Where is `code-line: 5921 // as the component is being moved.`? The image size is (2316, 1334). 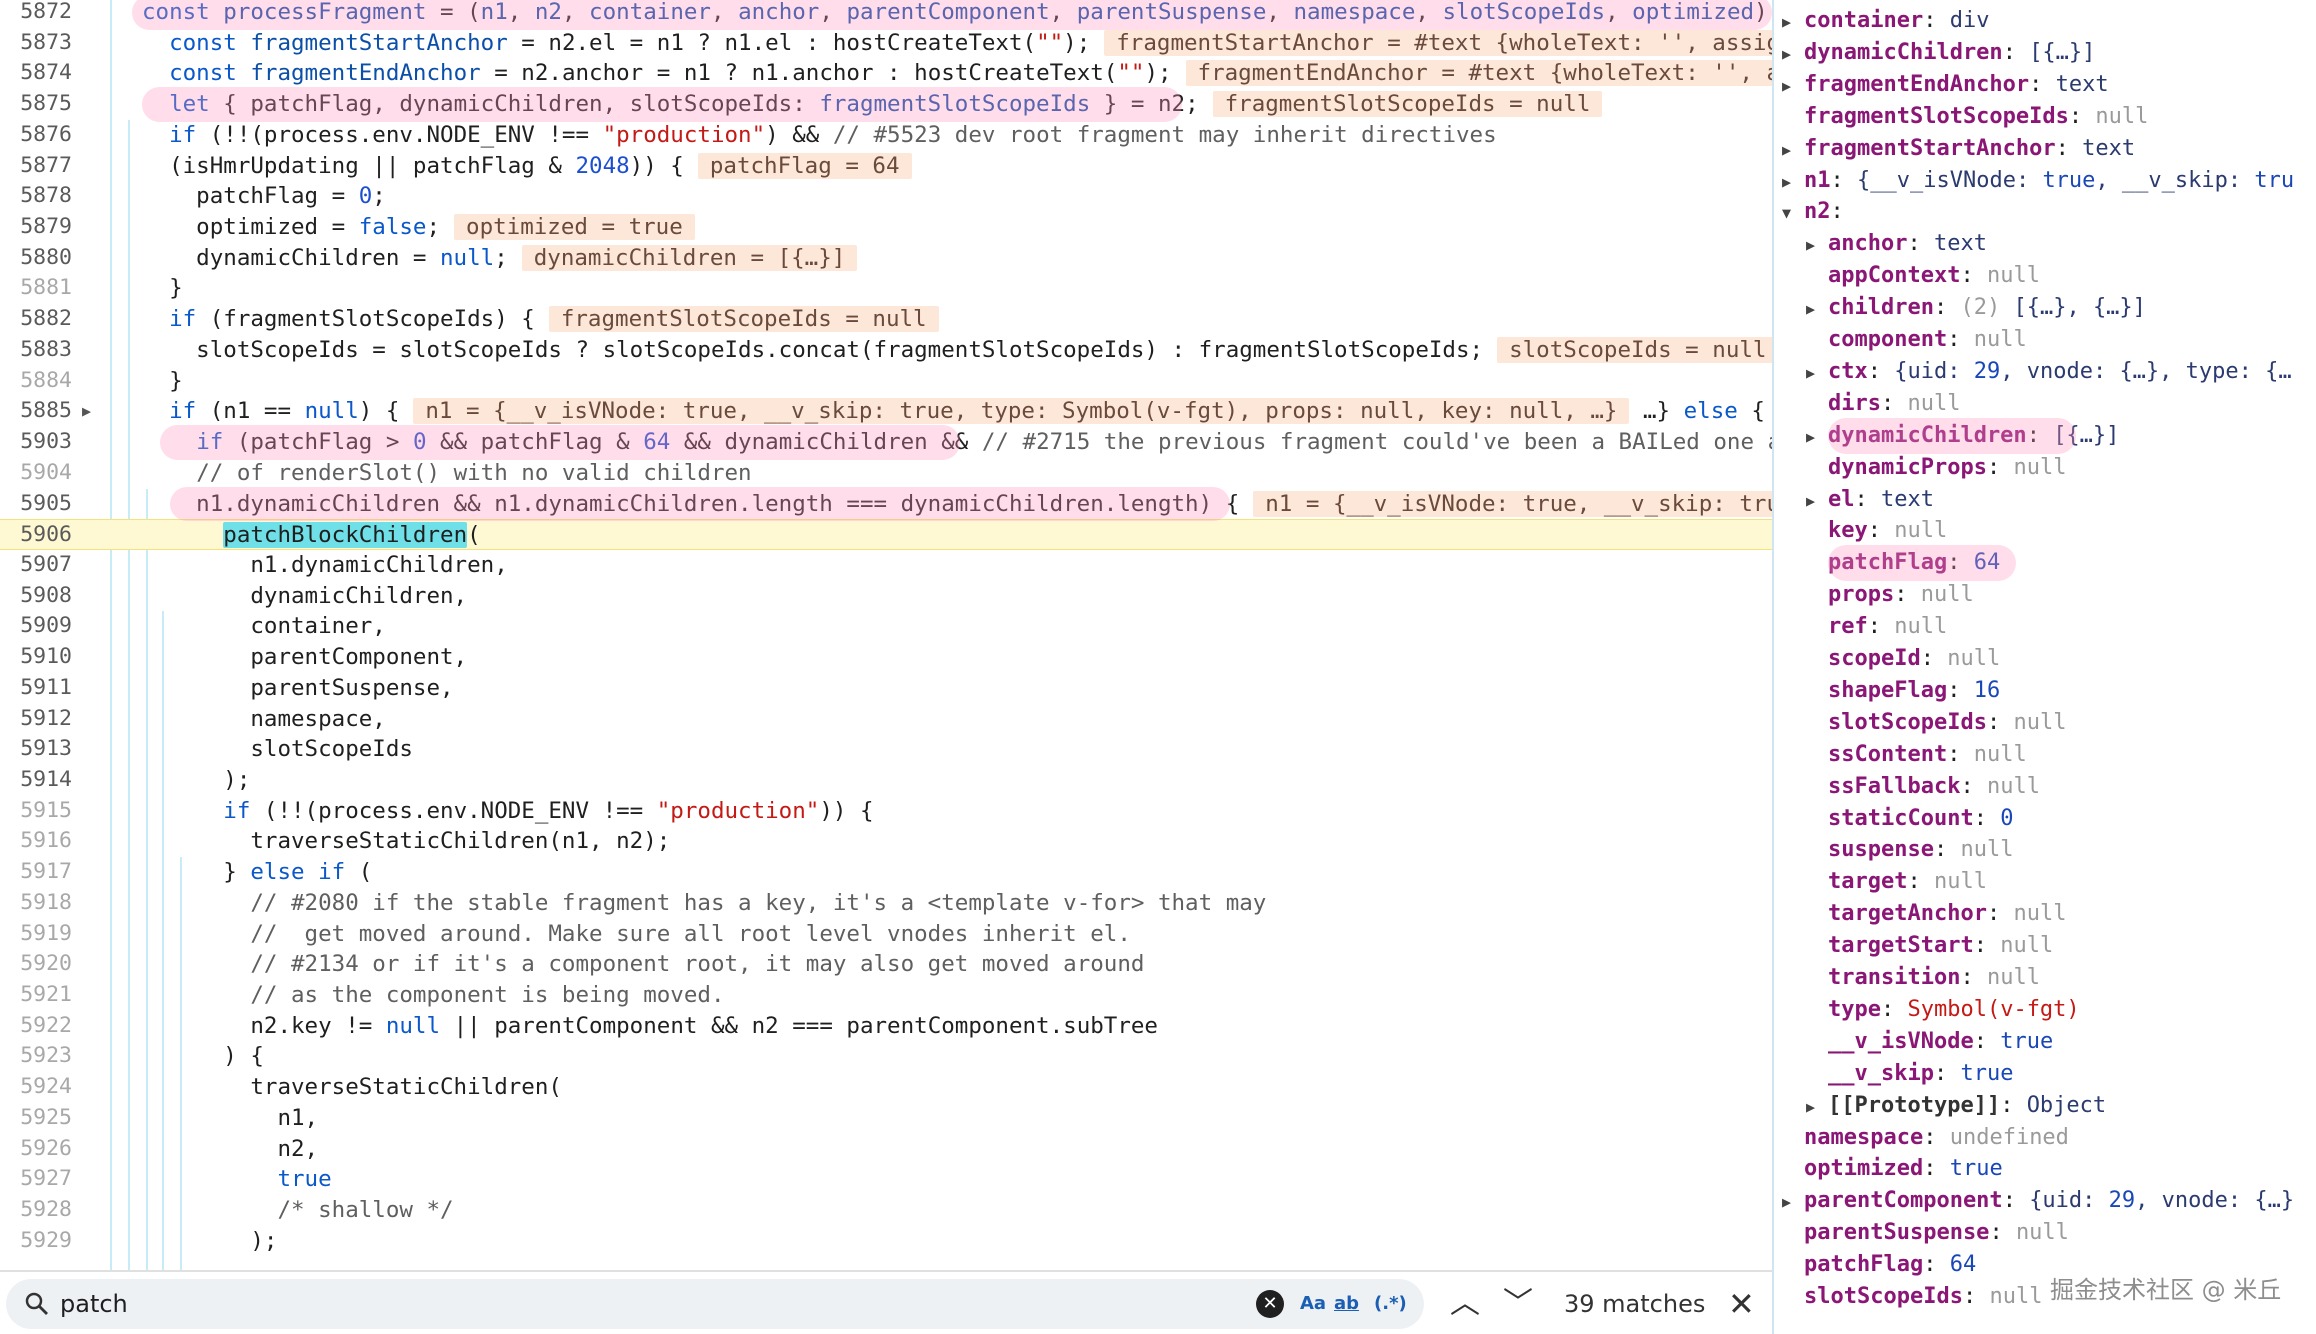
code-line: 5921 // as the component is being moved. is located at coordinates (886, 995).